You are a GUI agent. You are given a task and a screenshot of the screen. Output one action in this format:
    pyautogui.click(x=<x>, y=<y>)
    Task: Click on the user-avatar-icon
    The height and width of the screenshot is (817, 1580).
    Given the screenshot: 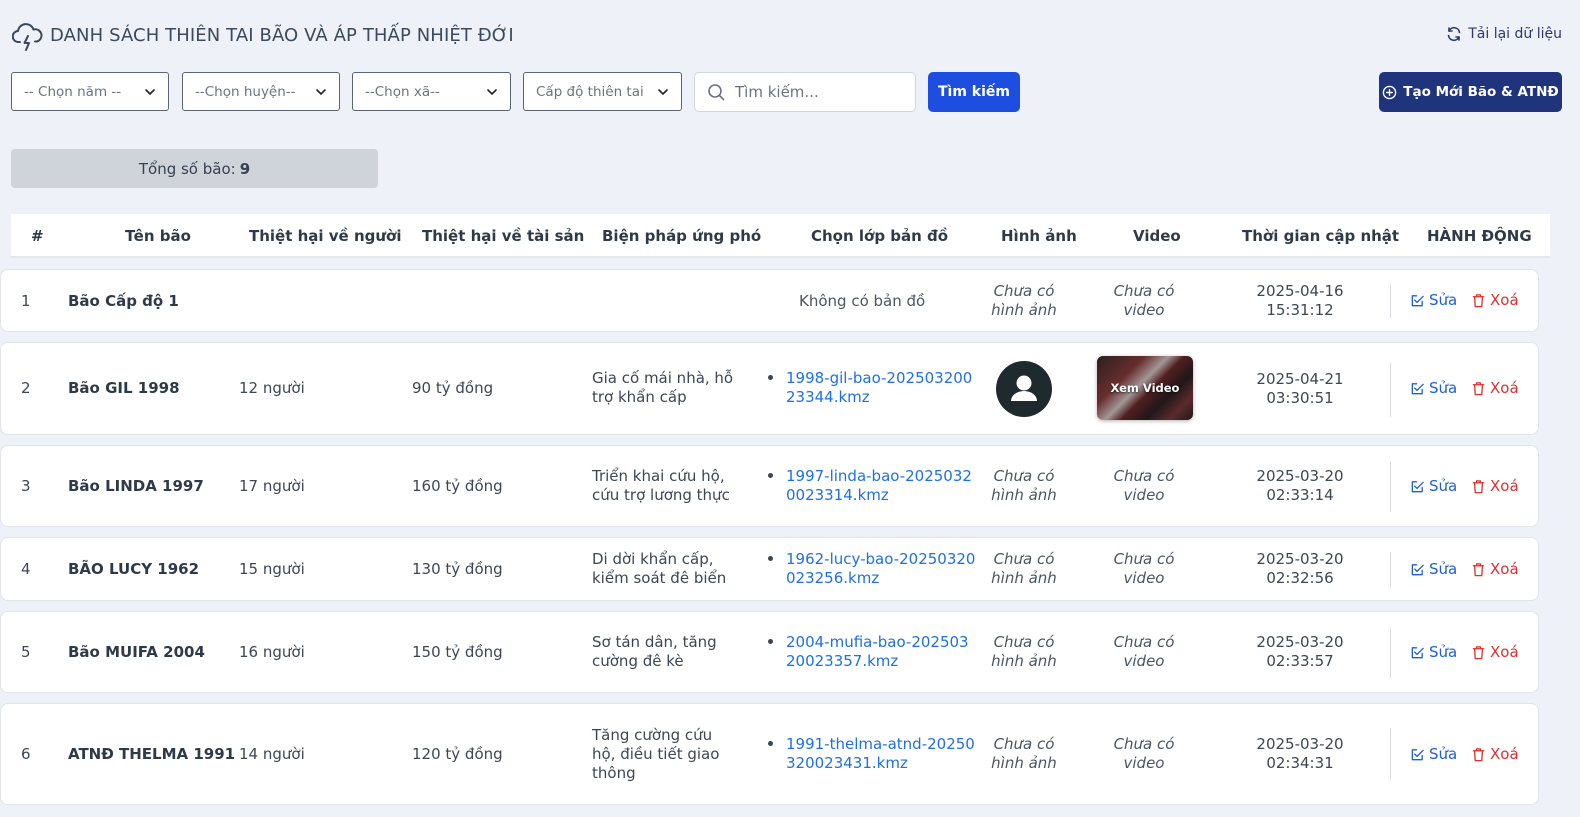 What is the action you would take?
    pyautogui.click(x=1024, y=388)
    